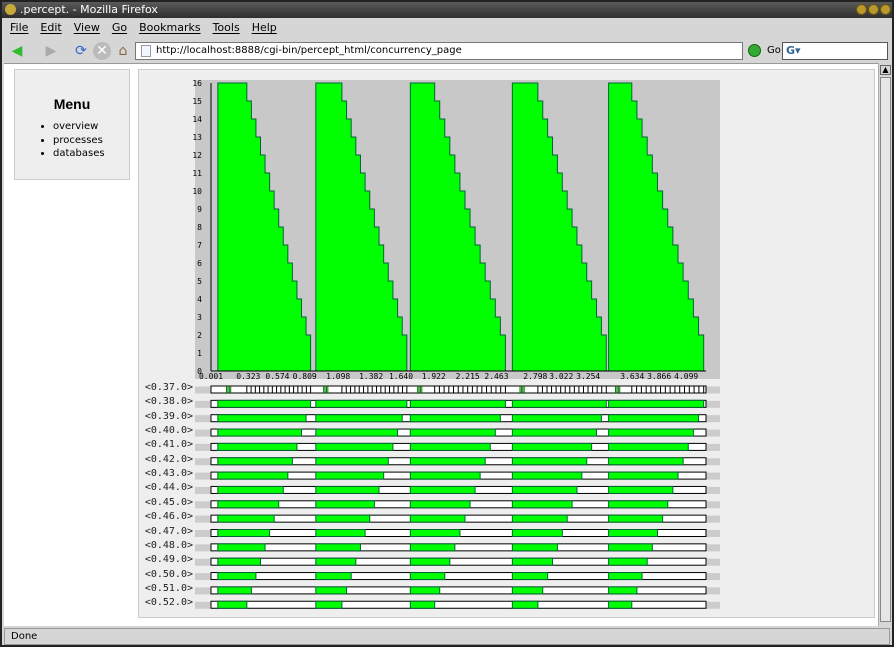 The height and width of the screenshot is (647, 894). I want to click on go-button: Go, so click(764, 51).